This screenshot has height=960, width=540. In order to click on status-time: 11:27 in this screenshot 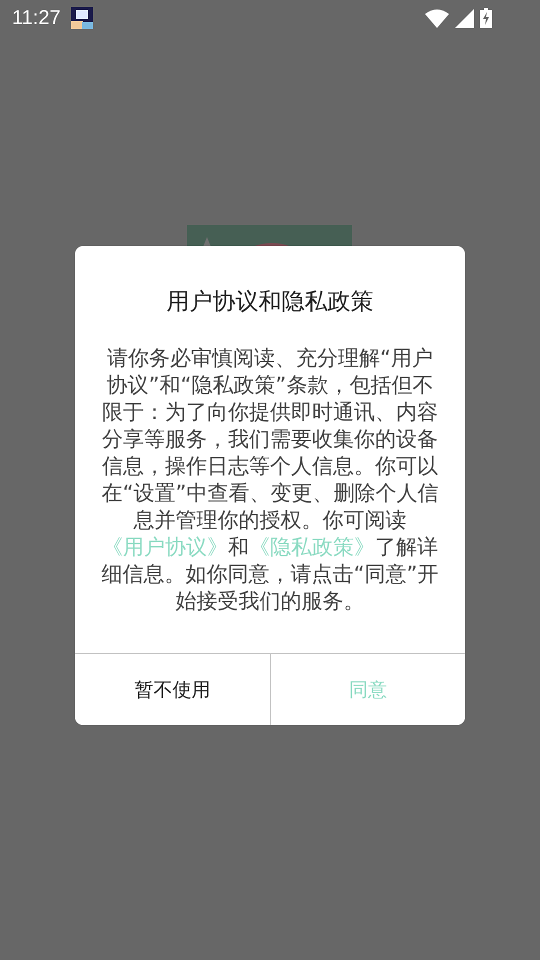, I will do `click(36, 18)`.